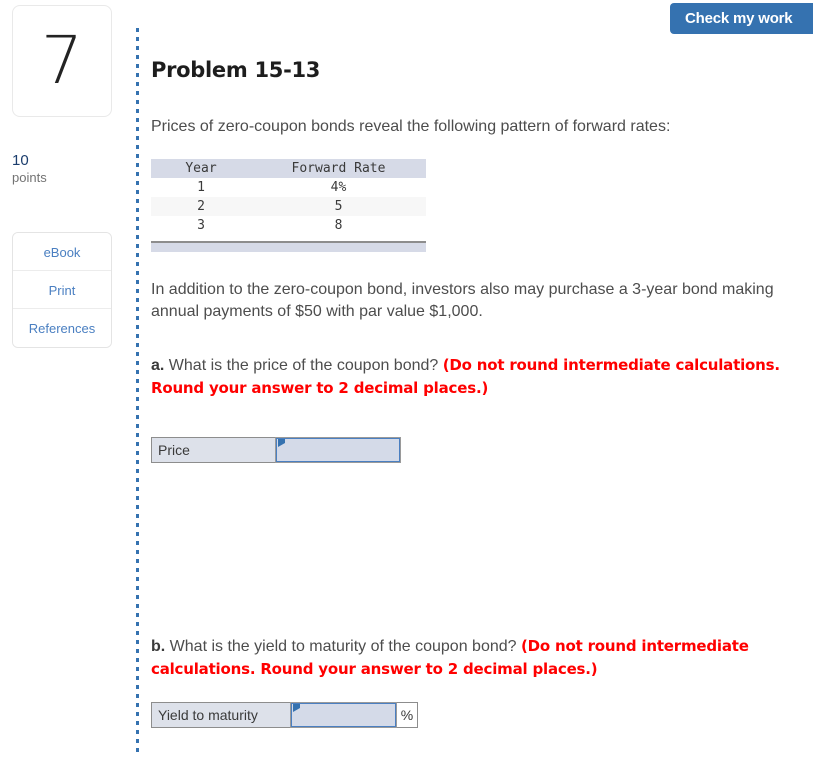 This screenshot has width=813, height=757. I want to click on cell-forward-rate: 4%, so click(338, 187).